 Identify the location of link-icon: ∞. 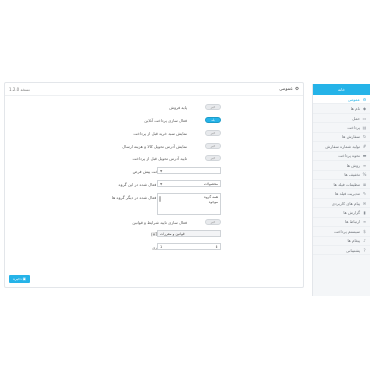
(364, 222).